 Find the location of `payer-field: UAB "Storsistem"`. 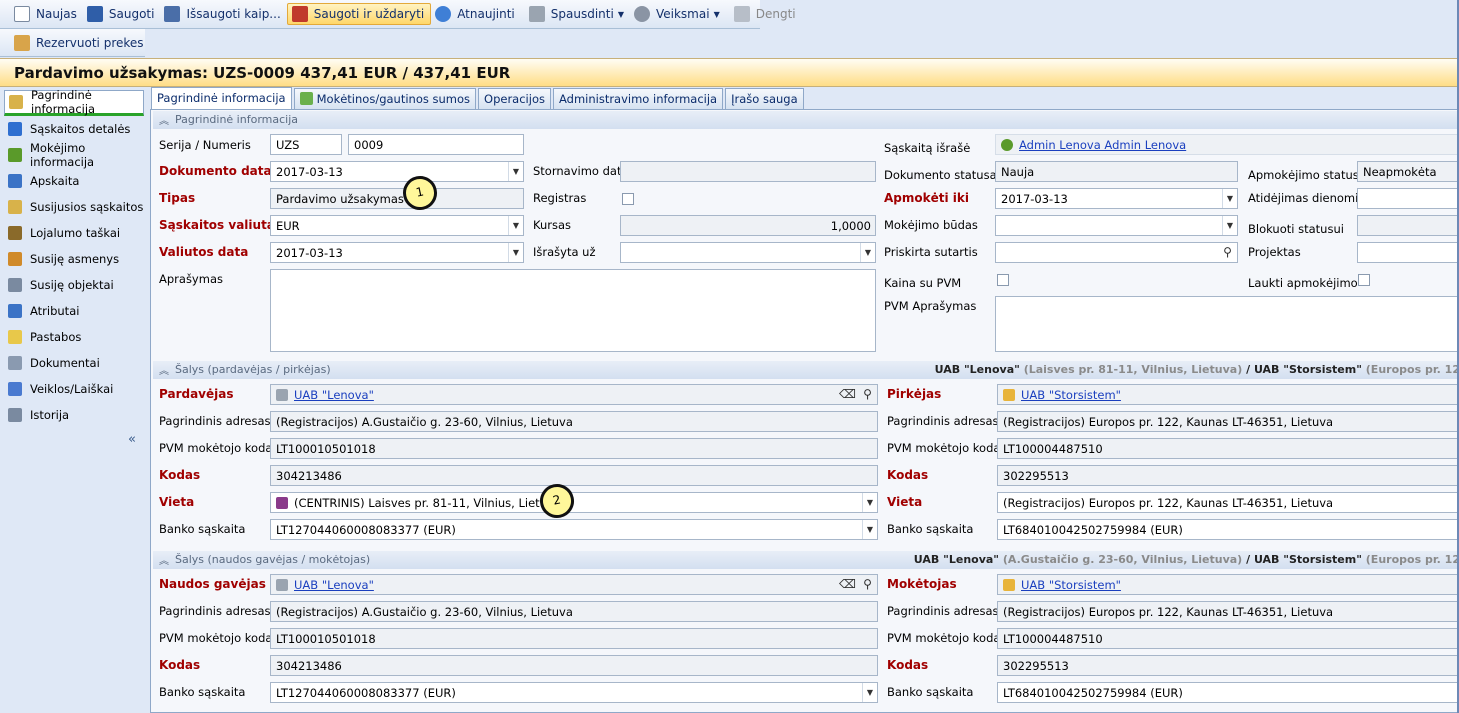

payer-field: UAB "Storsistem" is located at coordinates (1228, 584).